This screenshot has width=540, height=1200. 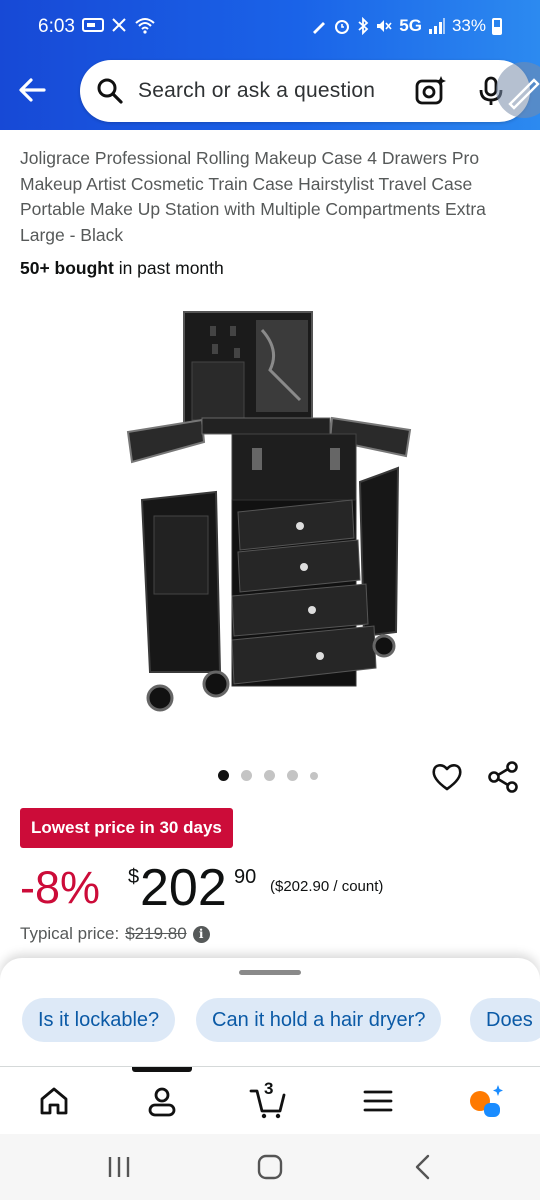 What do you see at coordinates (201, 934) in the screenshot?
I see `info-icon: i` at bounding box center [201, 934].